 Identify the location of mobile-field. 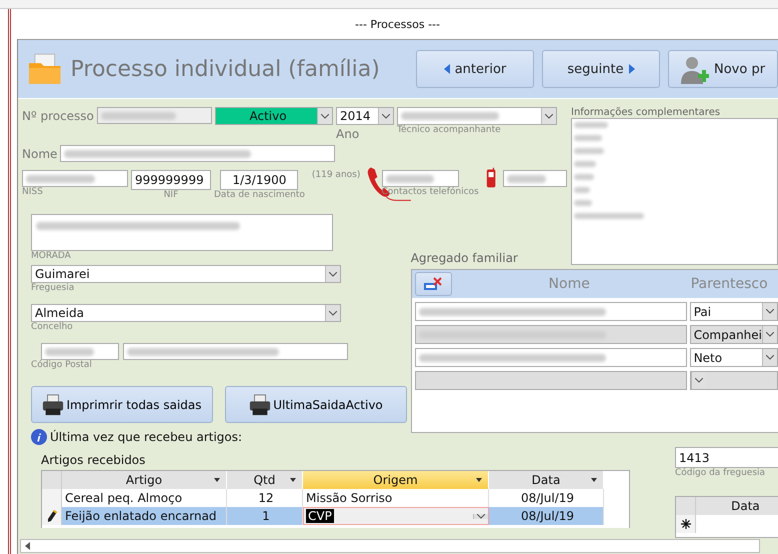
(534, 178).